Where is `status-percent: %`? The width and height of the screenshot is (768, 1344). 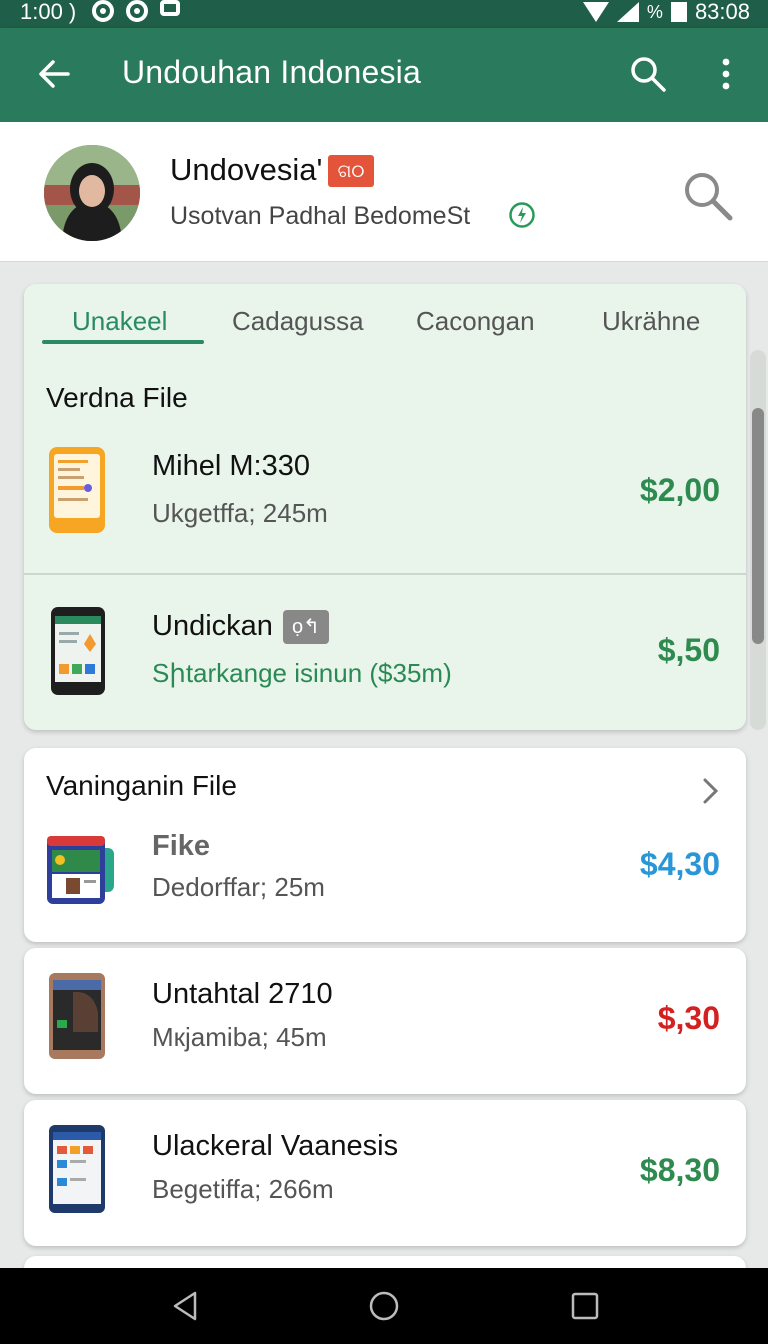
status-percent: % is located at coordinates (654, 11).